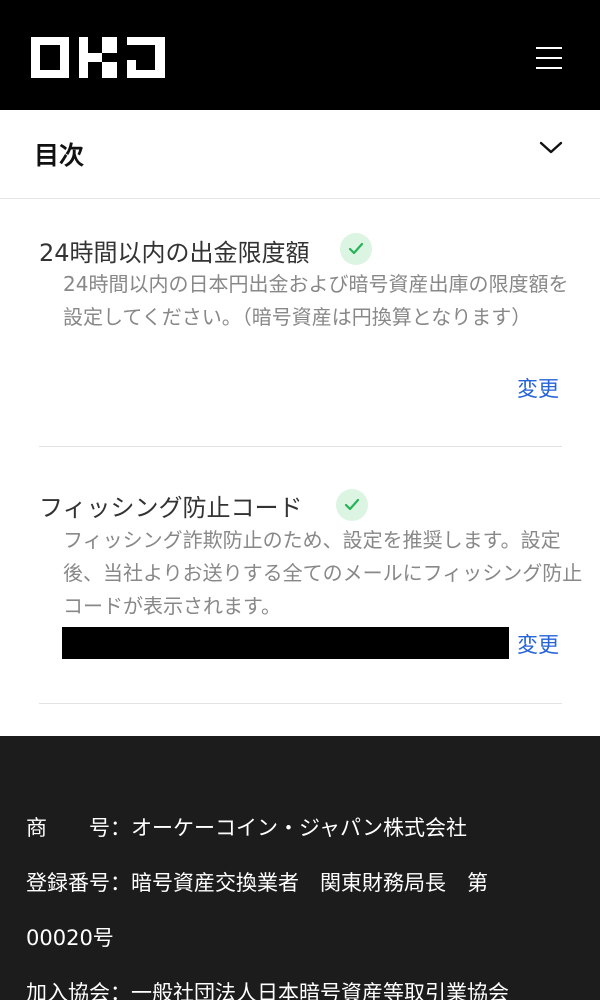 The height and width of the screenshot is (1000, 600). I want to click on redacted-anti-phishing-code, so click(285, 643).